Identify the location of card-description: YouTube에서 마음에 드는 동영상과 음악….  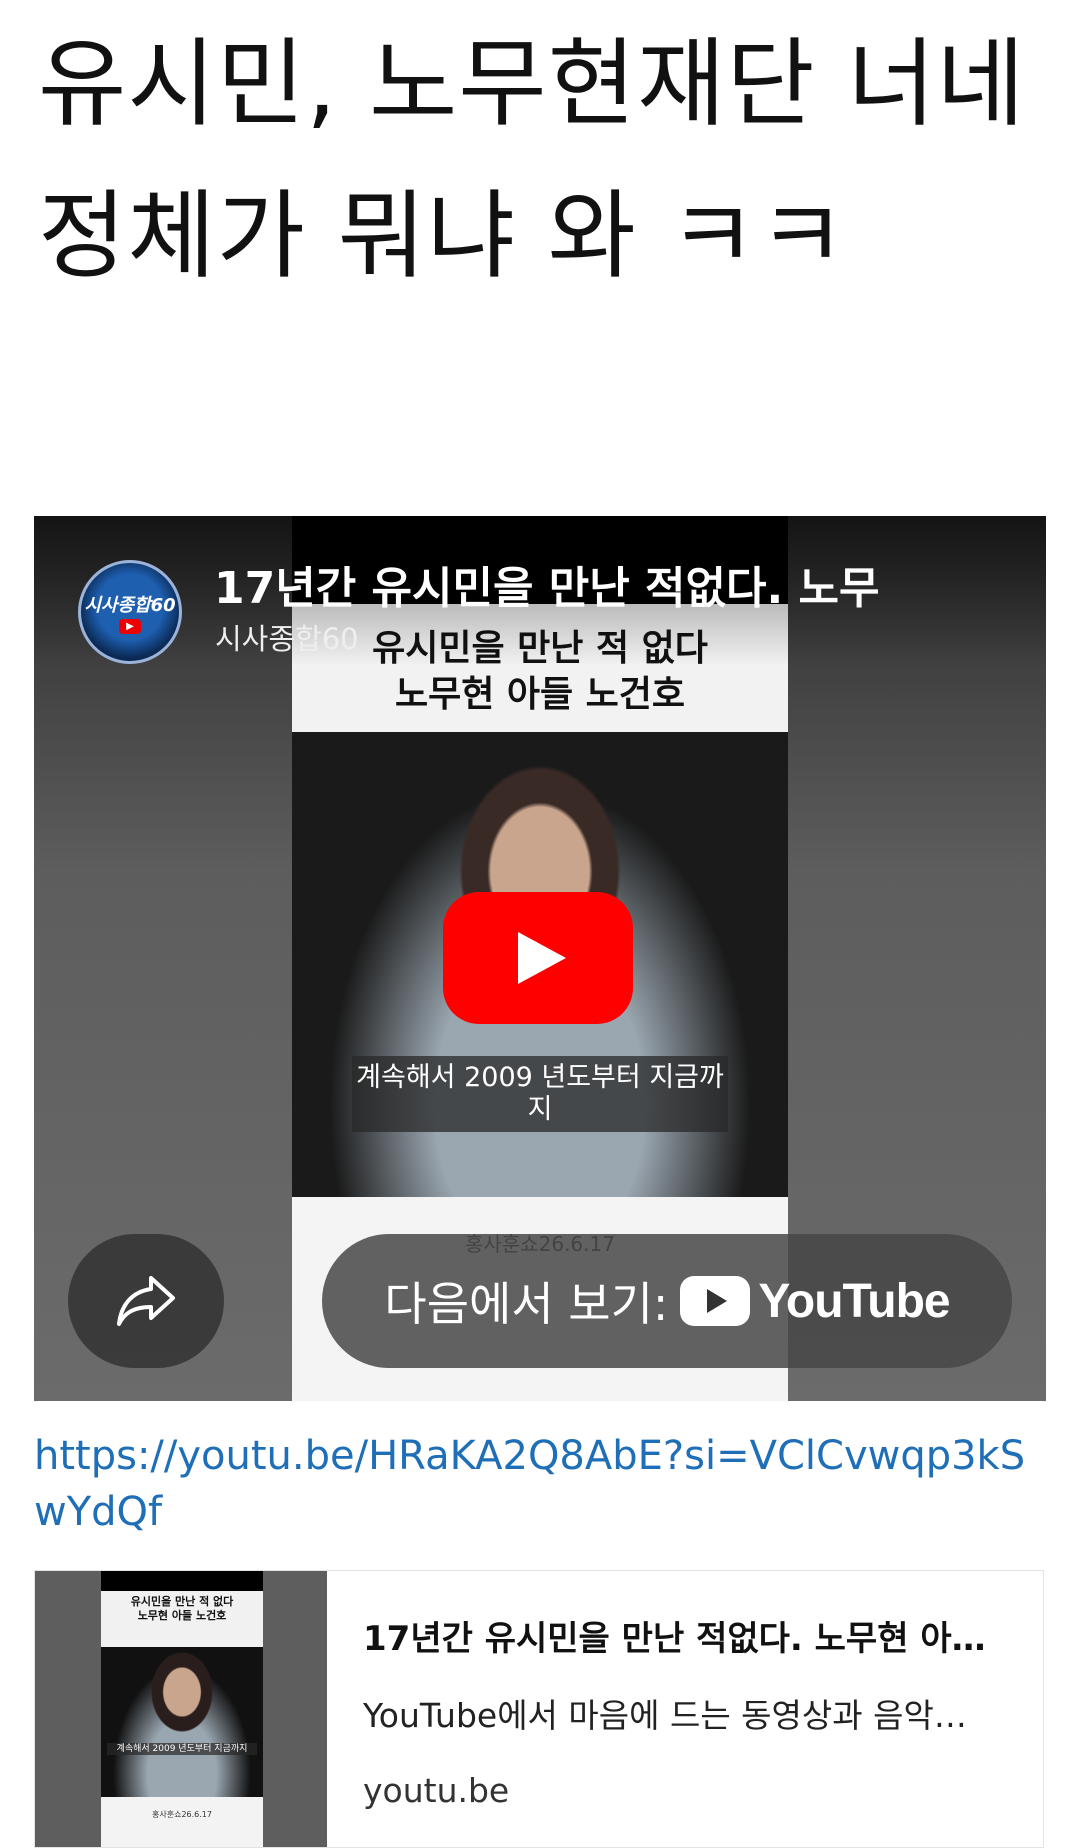
(665, 1715).